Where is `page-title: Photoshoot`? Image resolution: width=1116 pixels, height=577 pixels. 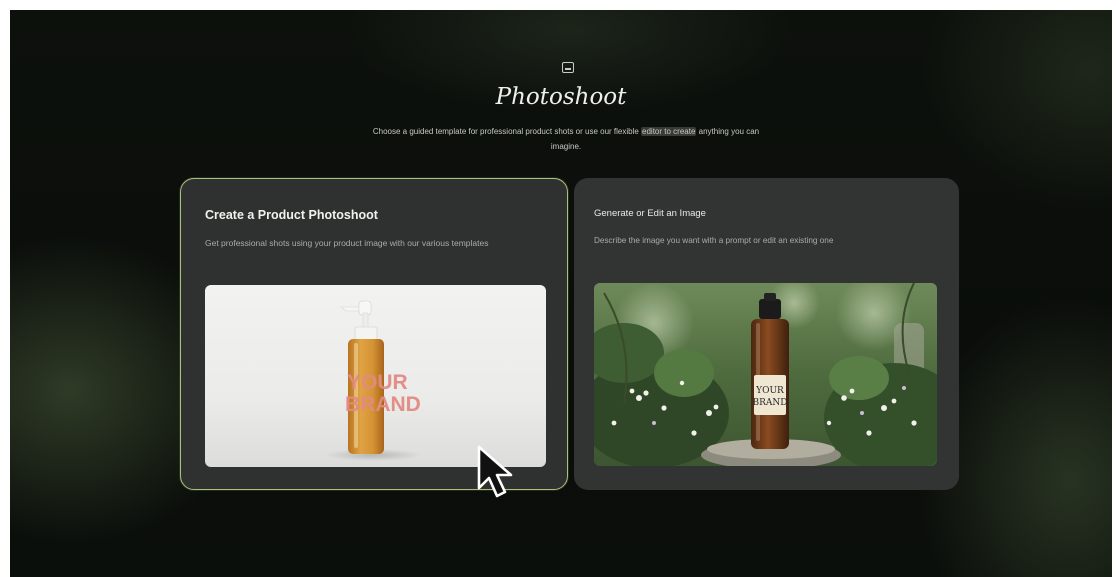 page-title: Photoshoot is located at coordinates (561, 97).